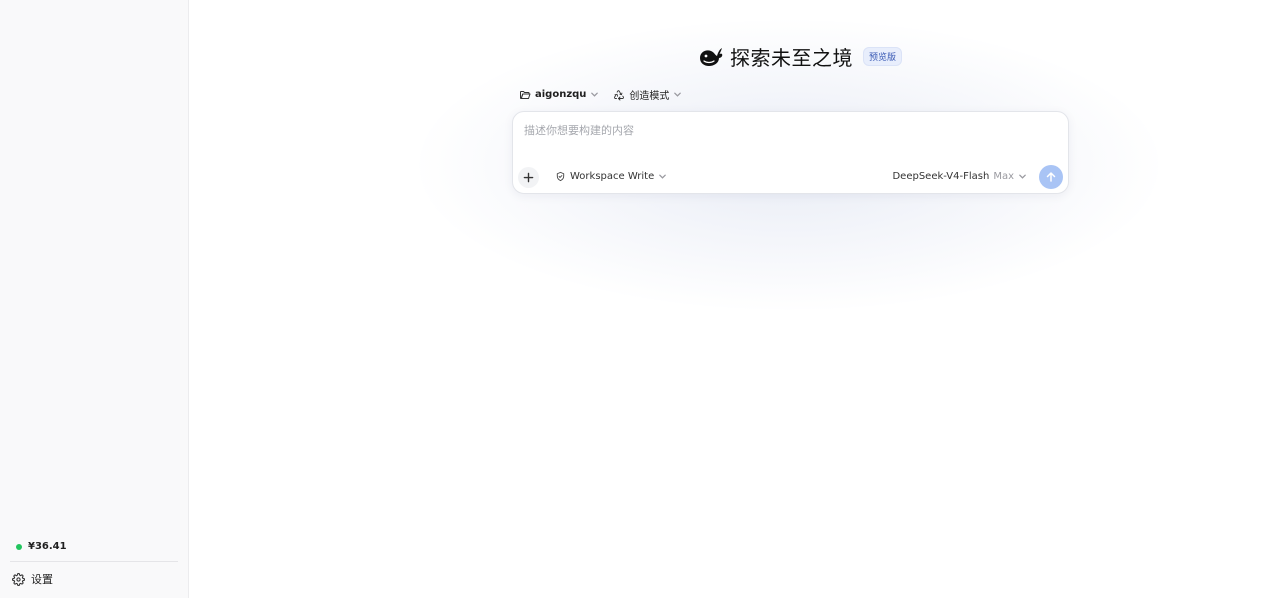 This screenshot has width=1280, height=598. Describe the element at coordinates (883, 56) in the screenshot. I see `preview-badge: 预览版` at that location.